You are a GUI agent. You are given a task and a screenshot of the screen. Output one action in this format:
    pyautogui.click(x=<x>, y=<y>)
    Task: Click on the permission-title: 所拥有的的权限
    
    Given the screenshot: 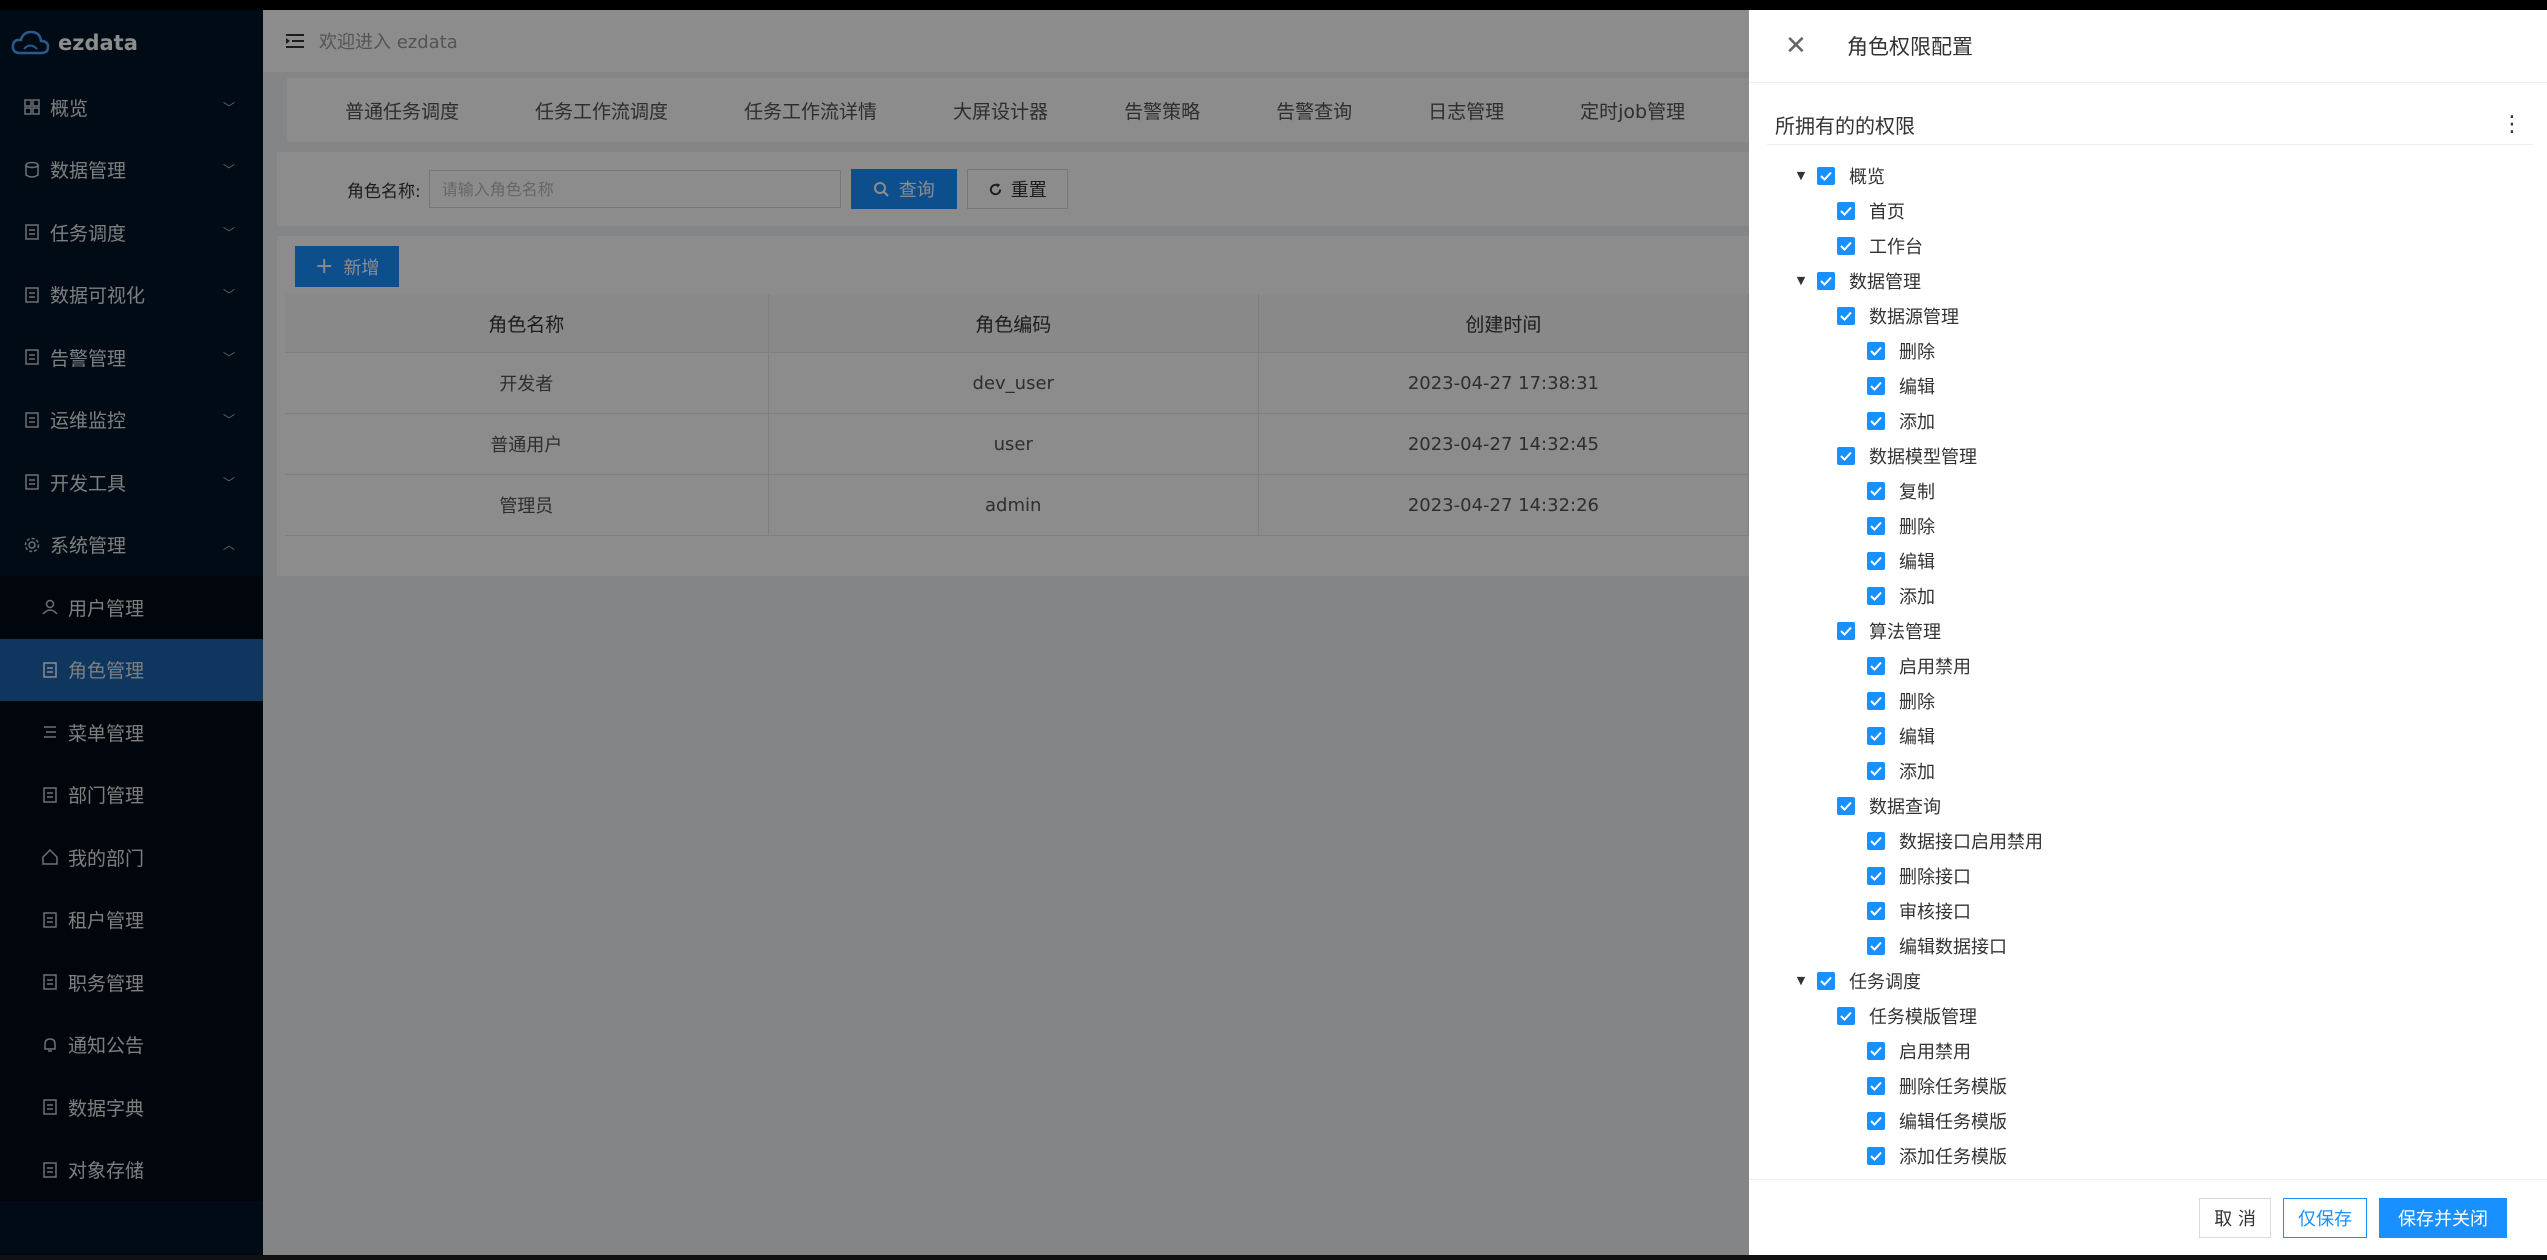 What is the action you would take?
    pyautogui.click(x=1845, y=125)
    